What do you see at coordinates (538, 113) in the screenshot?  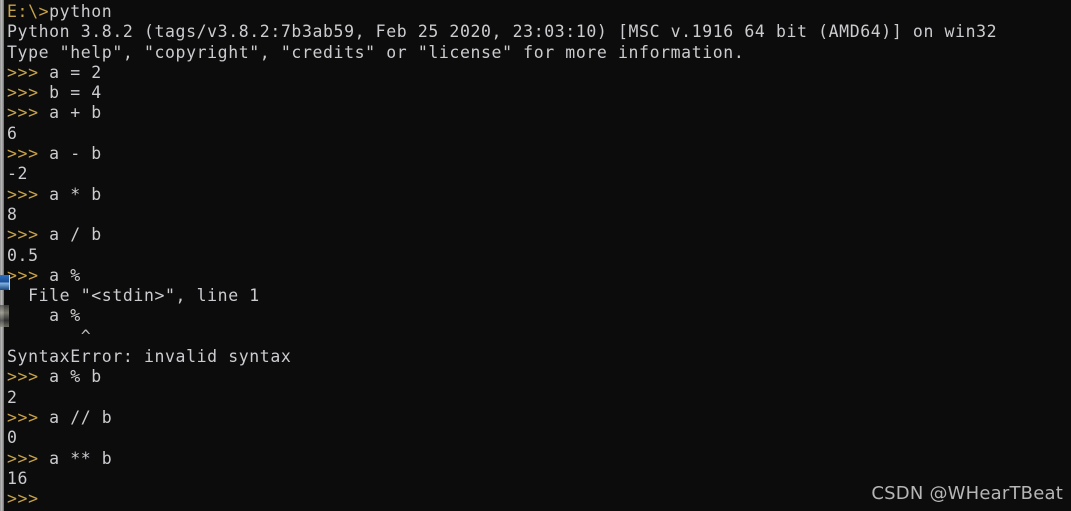 I see `console-line: >>> a + b` at bounding box center [538, 113].